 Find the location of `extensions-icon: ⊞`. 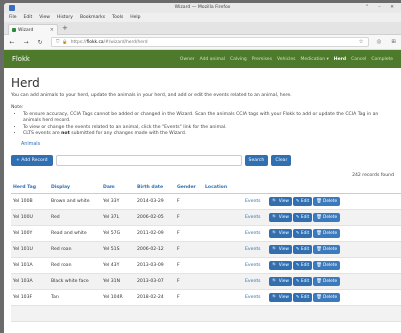

extensions-icon: ⊞ is located at coordinates (393, 42).